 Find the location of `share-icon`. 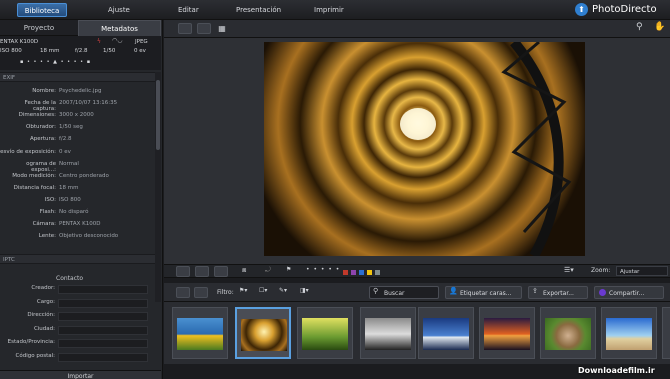

share-icon is located at coordinates (602, 292).